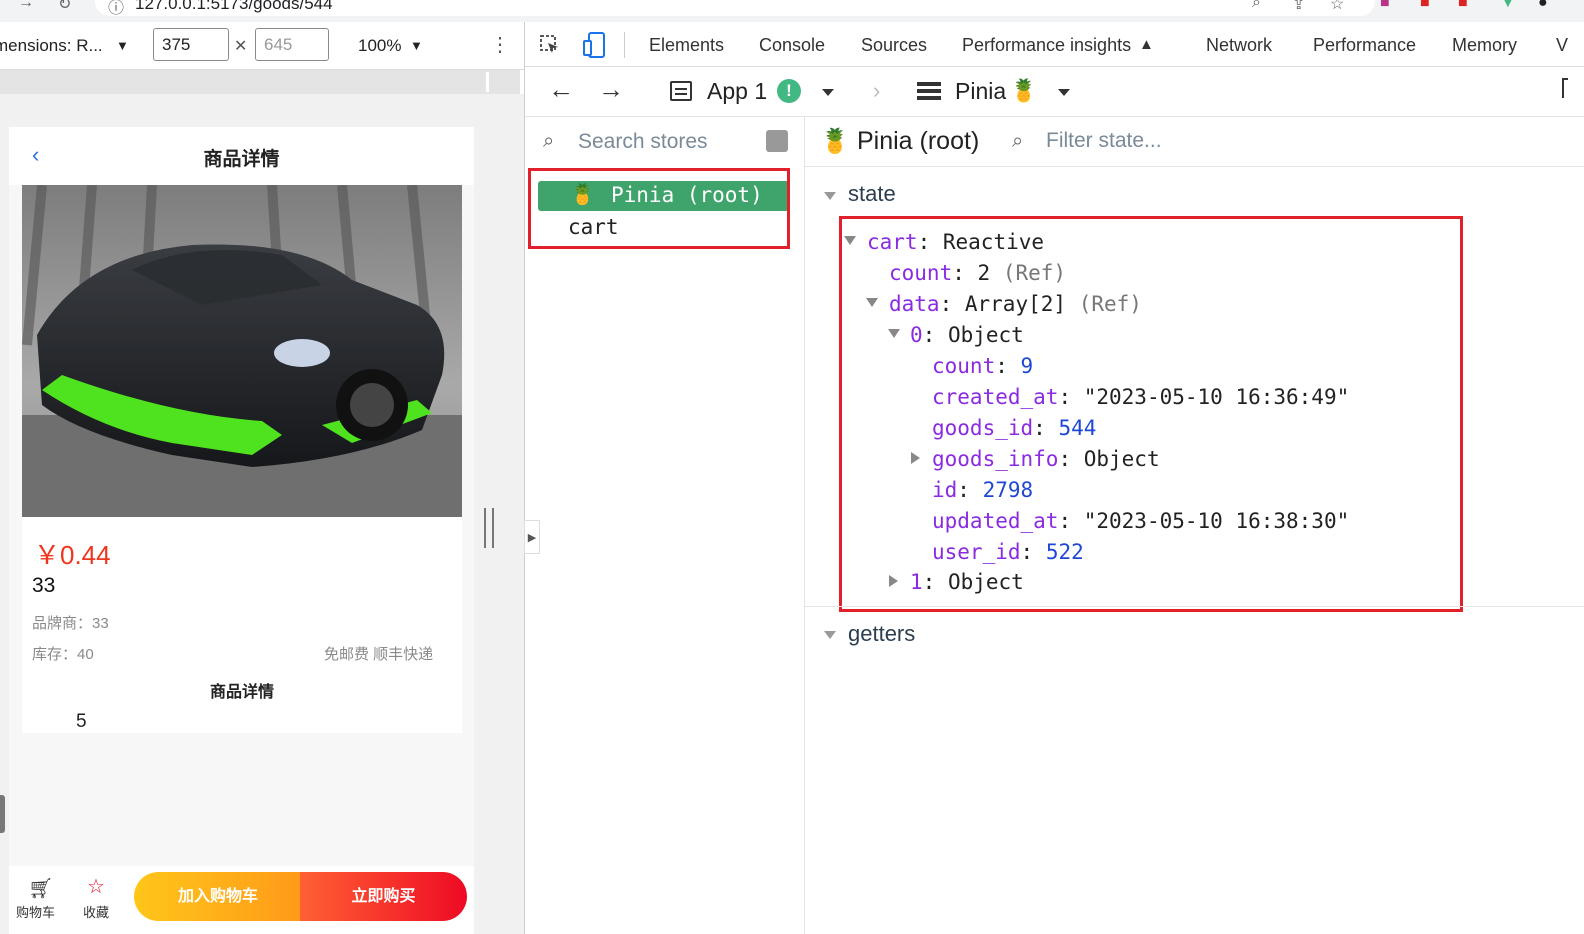 Image resolution: width=1584 pixels, height=934 pixels. I want to click on device-toolbar: mensions: R... ▼ 375 ✕ 645 100% ▼ ⋮, so click(262, 46).